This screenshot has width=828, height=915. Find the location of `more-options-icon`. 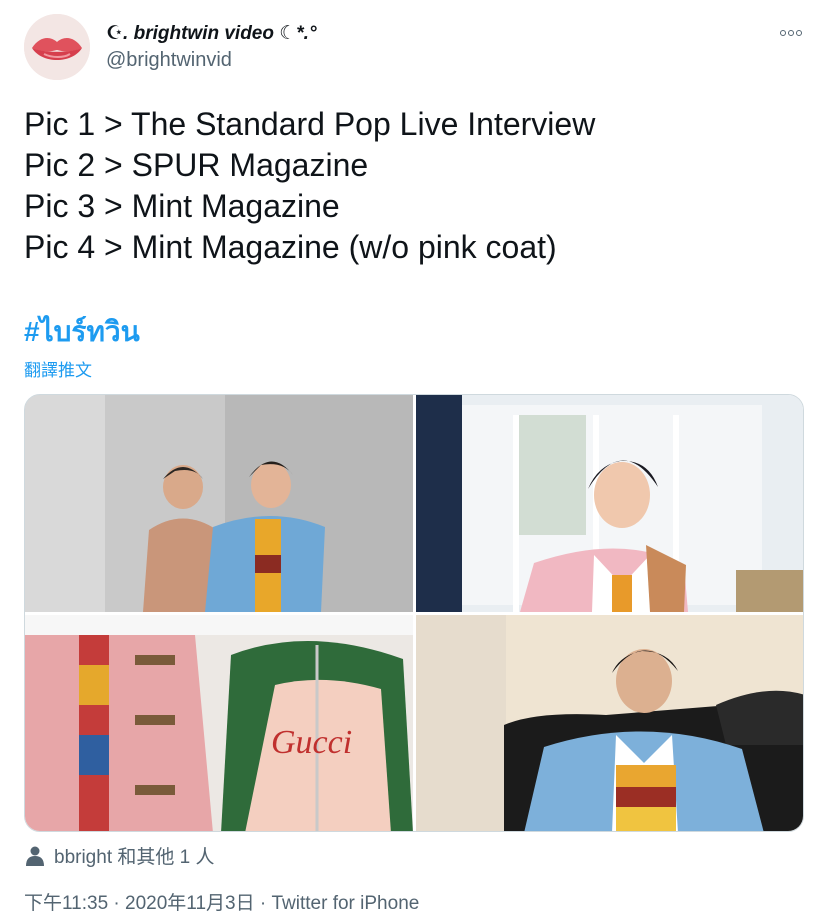

more-options-icon is located at coordinates (792, 34).